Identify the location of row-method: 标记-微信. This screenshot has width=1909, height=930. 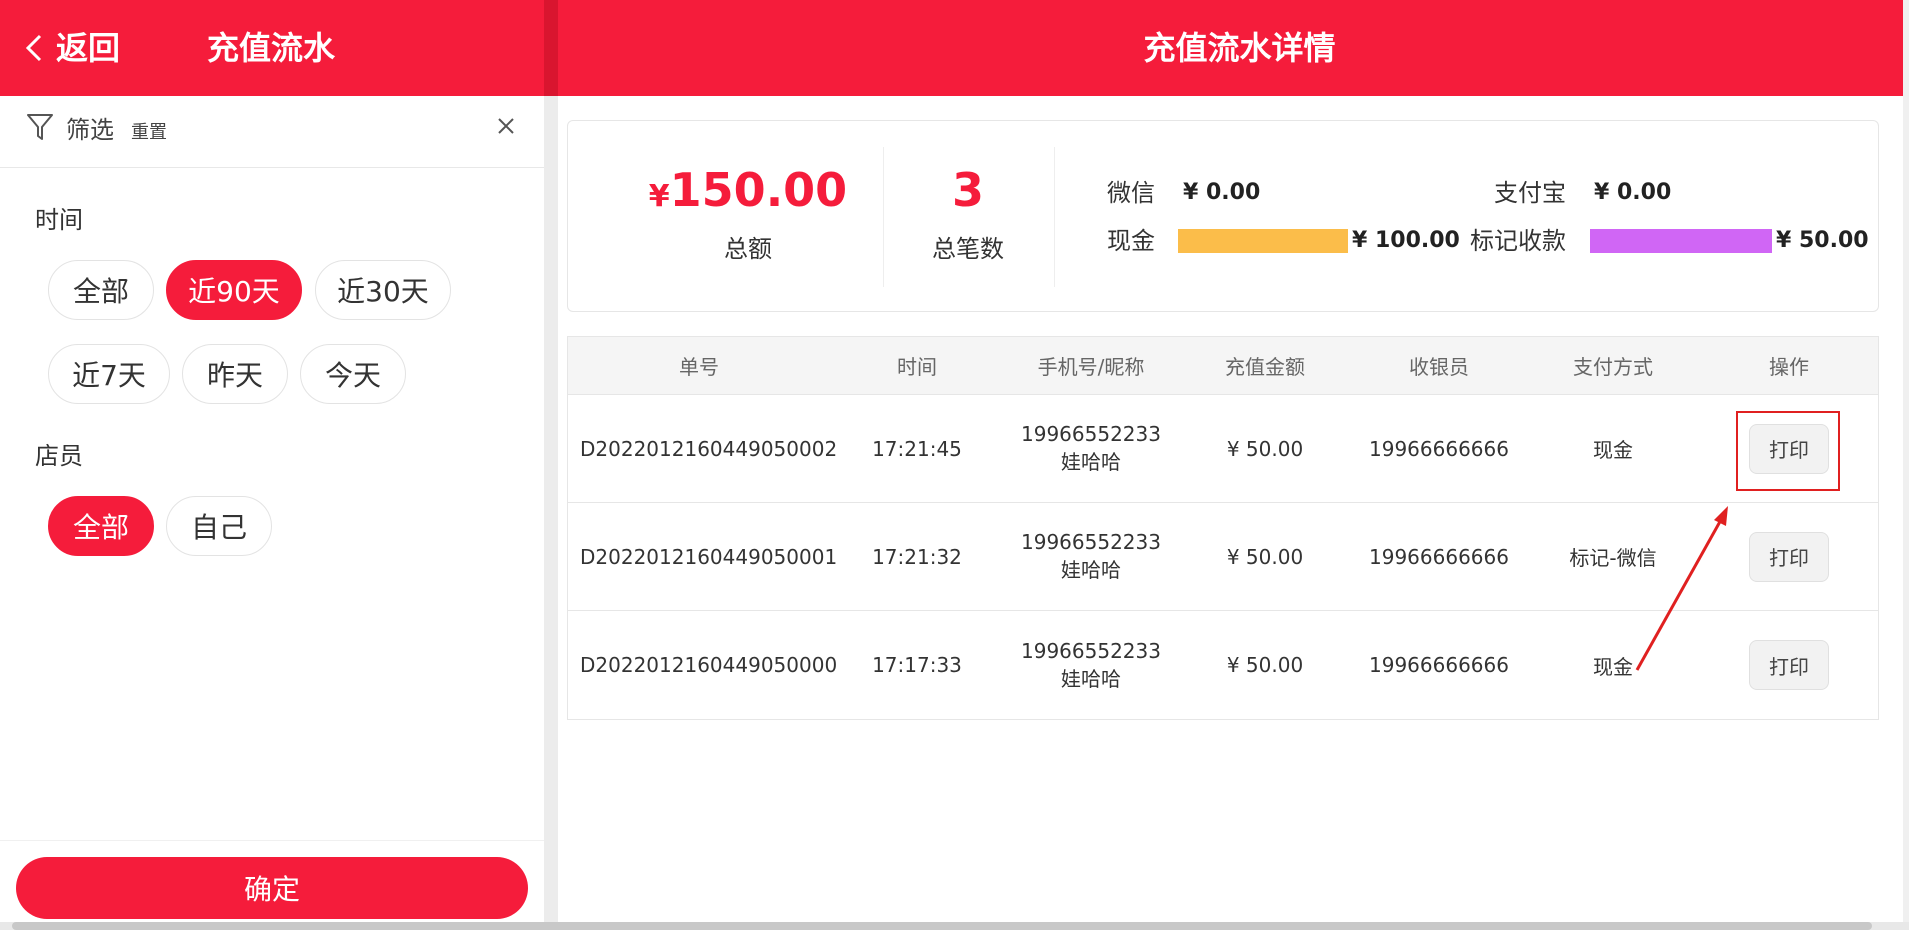
(1613, 558).